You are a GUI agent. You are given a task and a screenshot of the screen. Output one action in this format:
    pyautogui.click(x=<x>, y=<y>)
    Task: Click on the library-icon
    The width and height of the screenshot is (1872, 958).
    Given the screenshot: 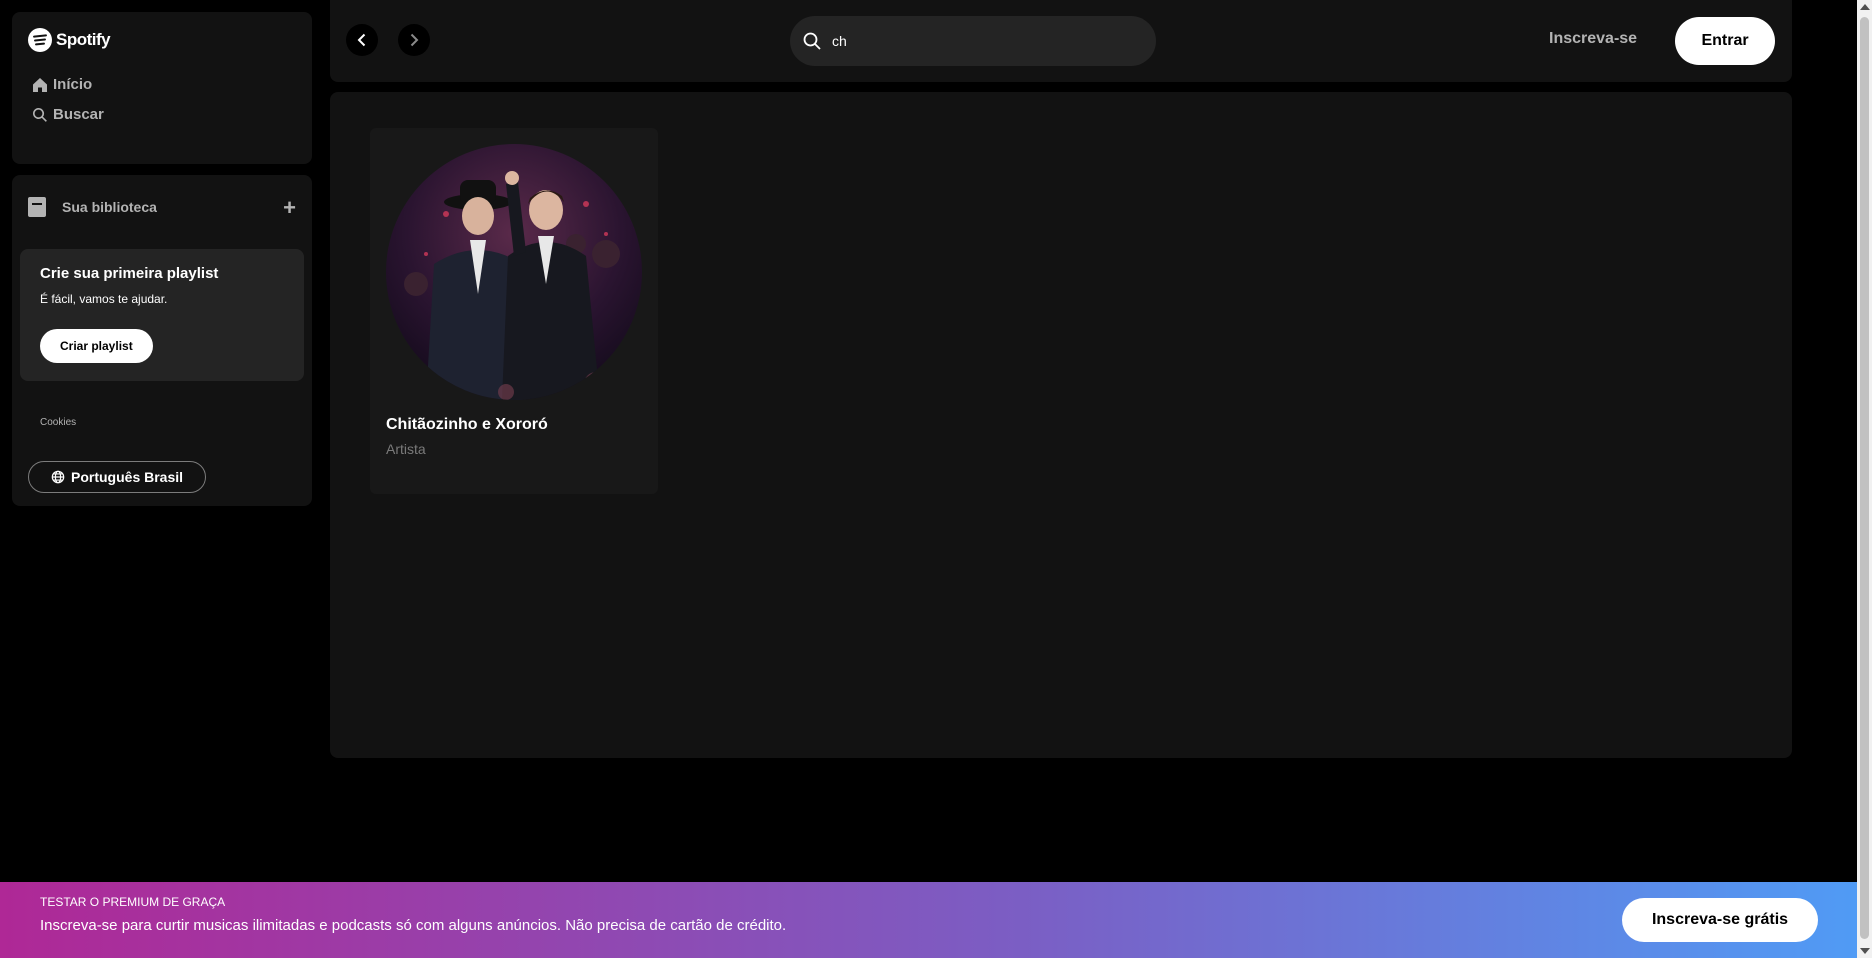 What is the action you would take?
    pyautogui.click(x=37, y=207)
    